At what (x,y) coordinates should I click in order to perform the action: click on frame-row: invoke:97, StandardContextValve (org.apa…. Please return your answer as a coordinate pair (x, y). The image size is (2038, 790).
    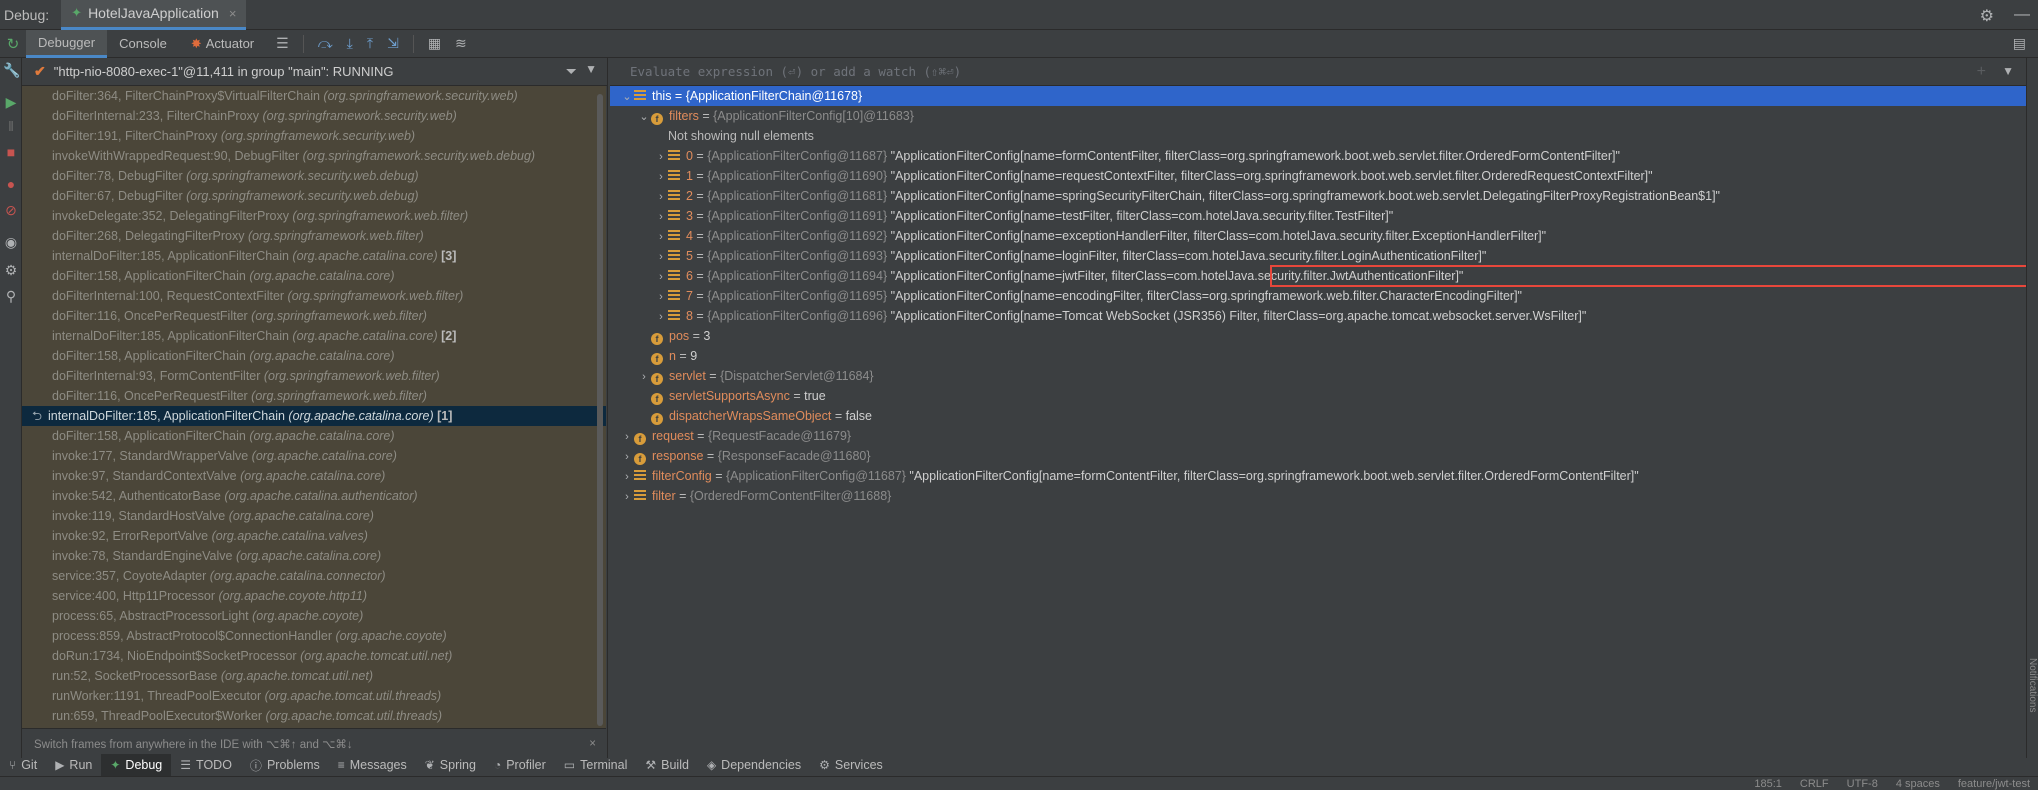
    Looking at the image, I should click on (314, 476).